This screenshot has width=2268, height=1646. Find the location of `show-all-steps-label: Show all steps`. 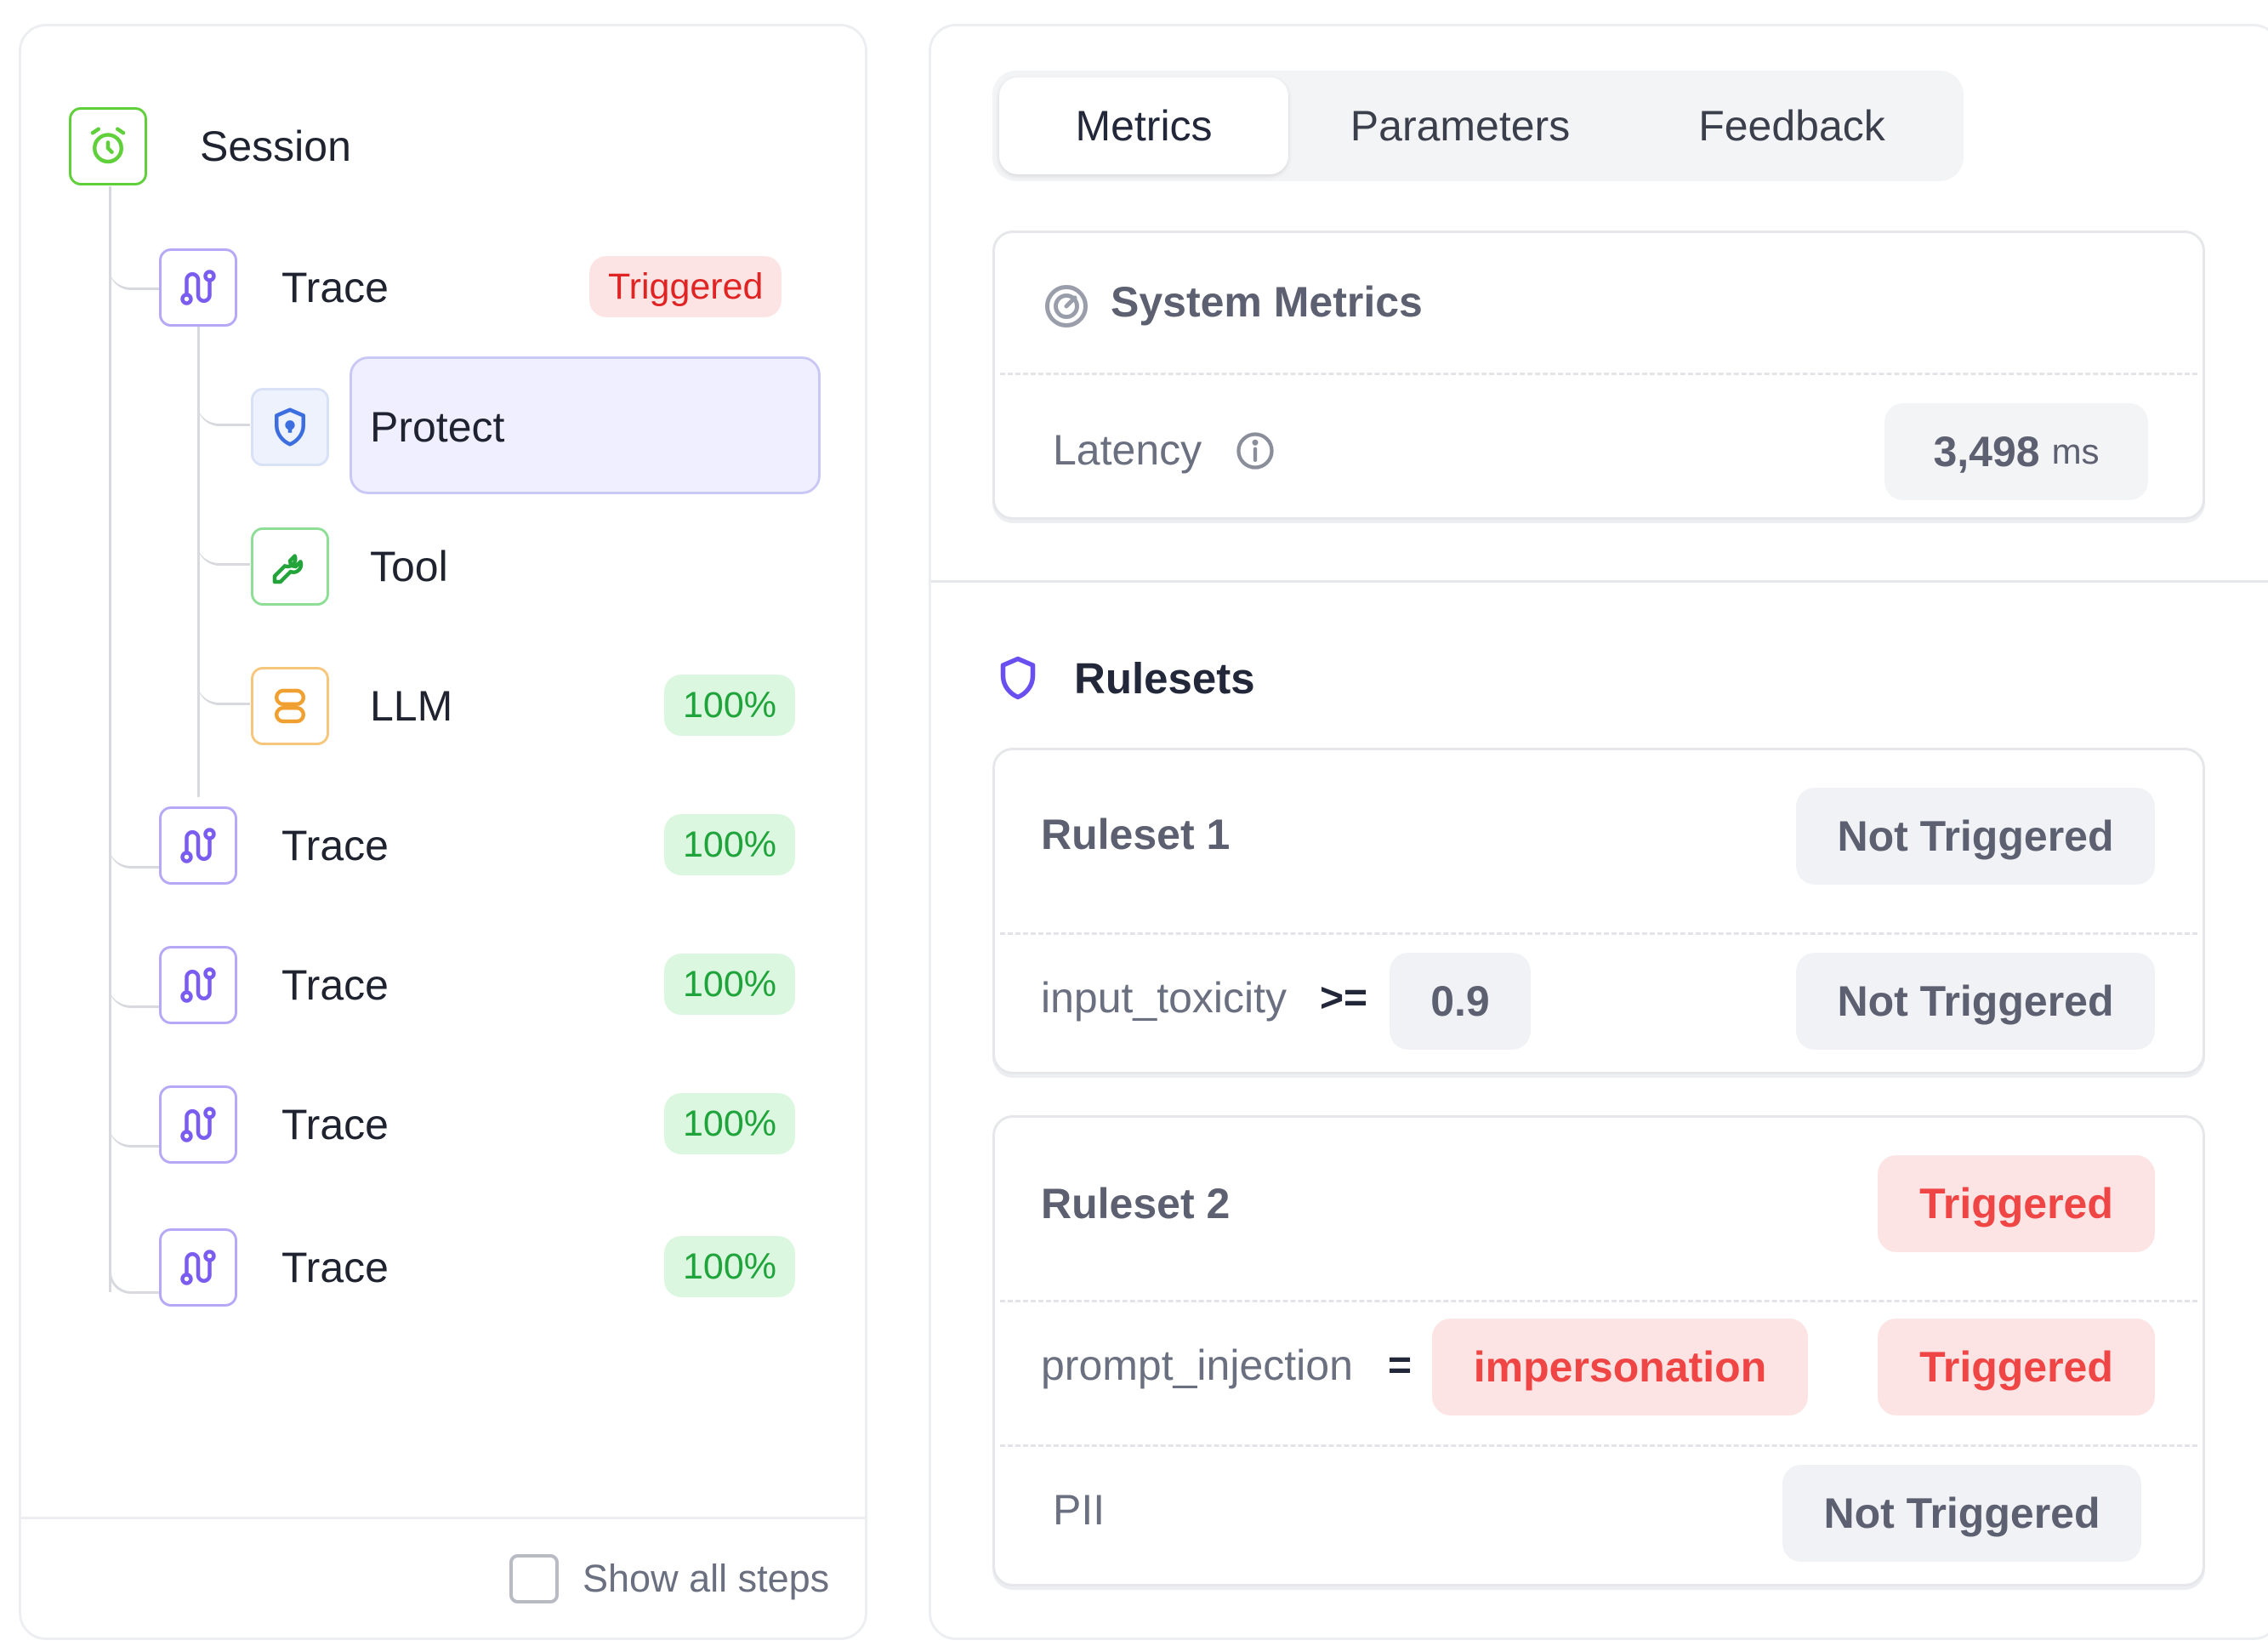

show-all-steps-label: Show all steps is located at coordinates (706, 1578).